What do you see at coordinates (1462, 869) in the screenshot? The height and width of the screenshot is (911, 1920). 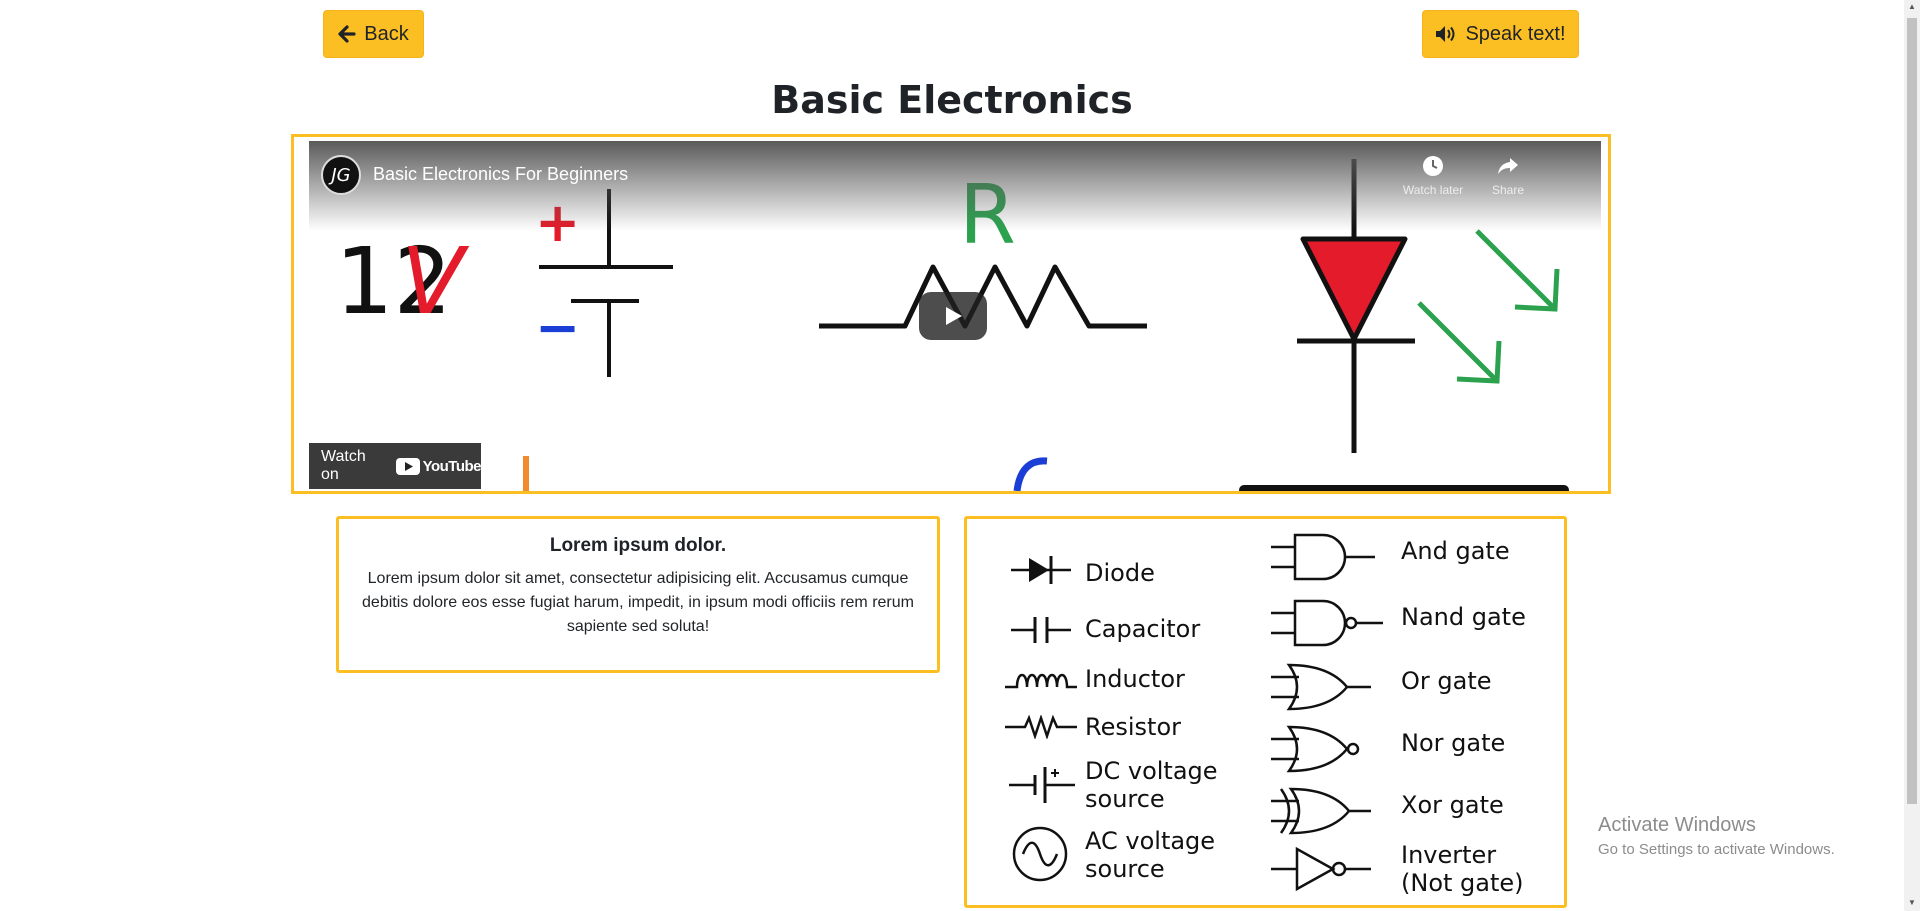 I see `inverter-label: Inverter (Not gate)` at bounding box center [1462, 869].